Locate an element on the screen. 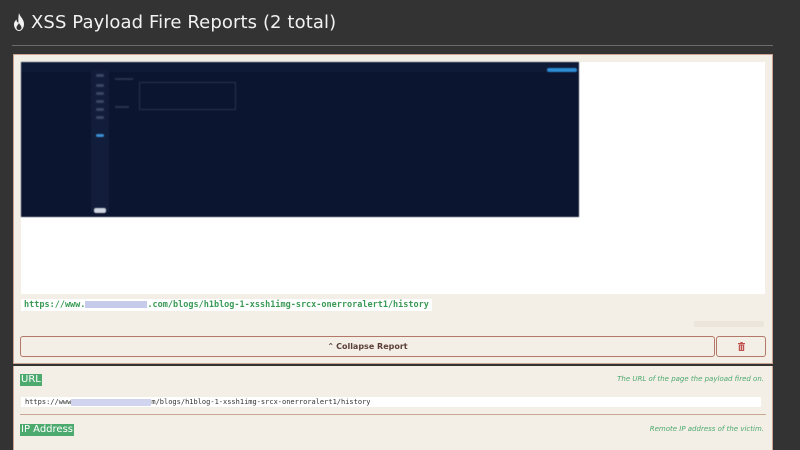 This screenshot has height=450, width=800. header-divider is located at coordinates (392, 45).